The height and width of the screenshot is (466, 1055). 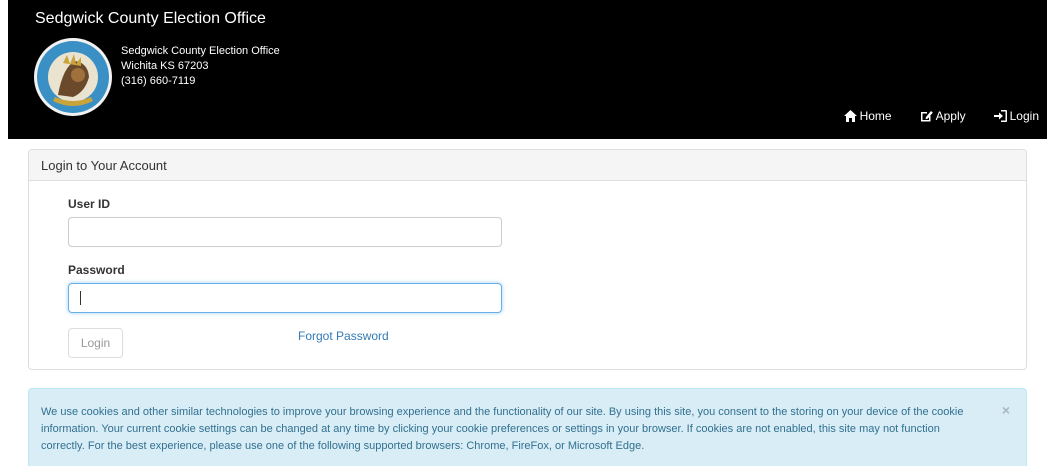 I want to click on home-icon, so click(x=850, y=116).